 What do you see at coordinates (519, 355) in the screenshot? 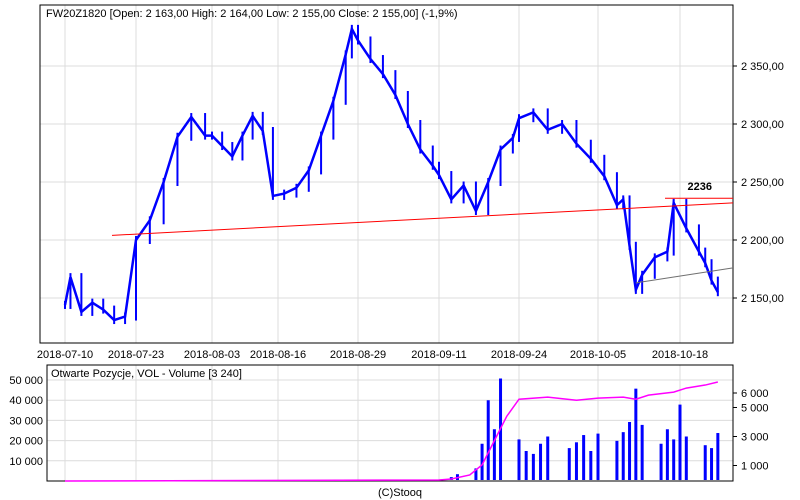
I see `date-tick-label: 2018-09-24` at bounding box center [519, 355].